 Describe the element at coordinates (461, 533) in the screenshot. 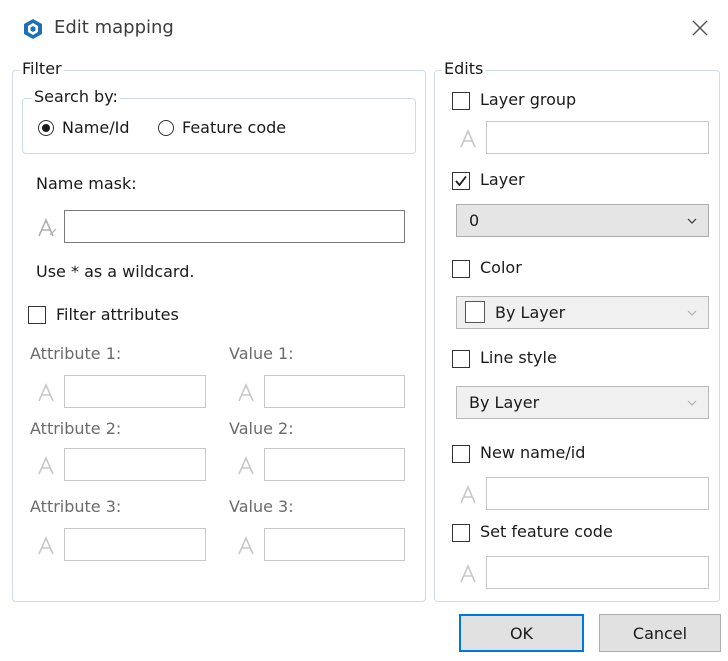

I see `feature-code-checkbox` at that location.